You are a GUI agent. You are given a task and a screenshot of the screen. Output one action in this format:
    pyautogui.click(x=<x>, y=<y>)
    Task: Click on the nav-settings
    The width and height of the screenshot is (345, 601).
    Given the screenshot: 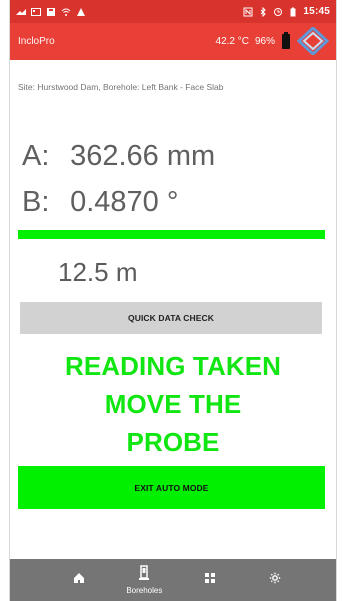 What is the action you would take?
    pyautogui.click(x=275, y=580)
    